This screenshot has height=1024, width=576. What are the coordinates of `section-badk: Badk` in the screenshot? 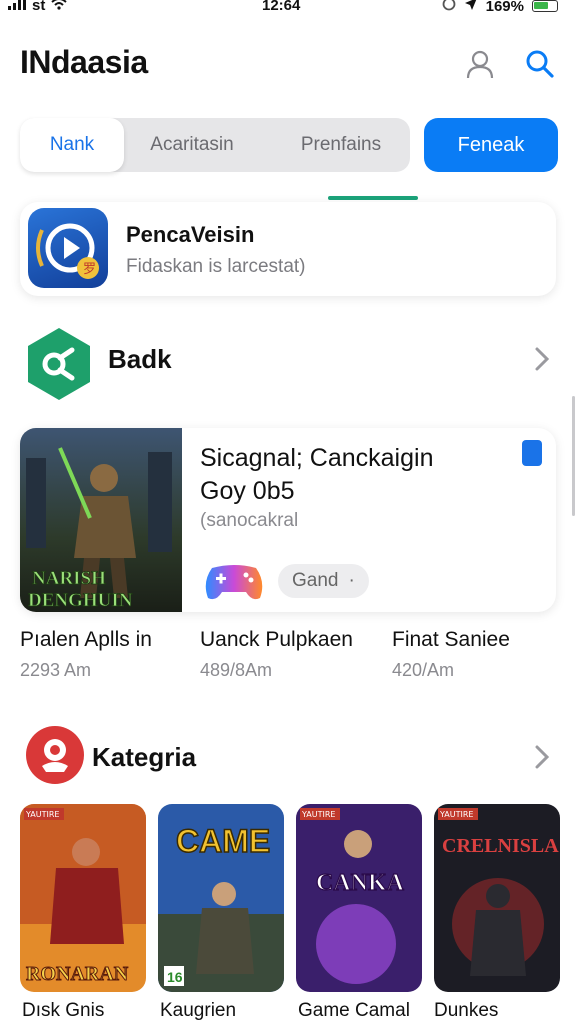 It's located at (288, 362).